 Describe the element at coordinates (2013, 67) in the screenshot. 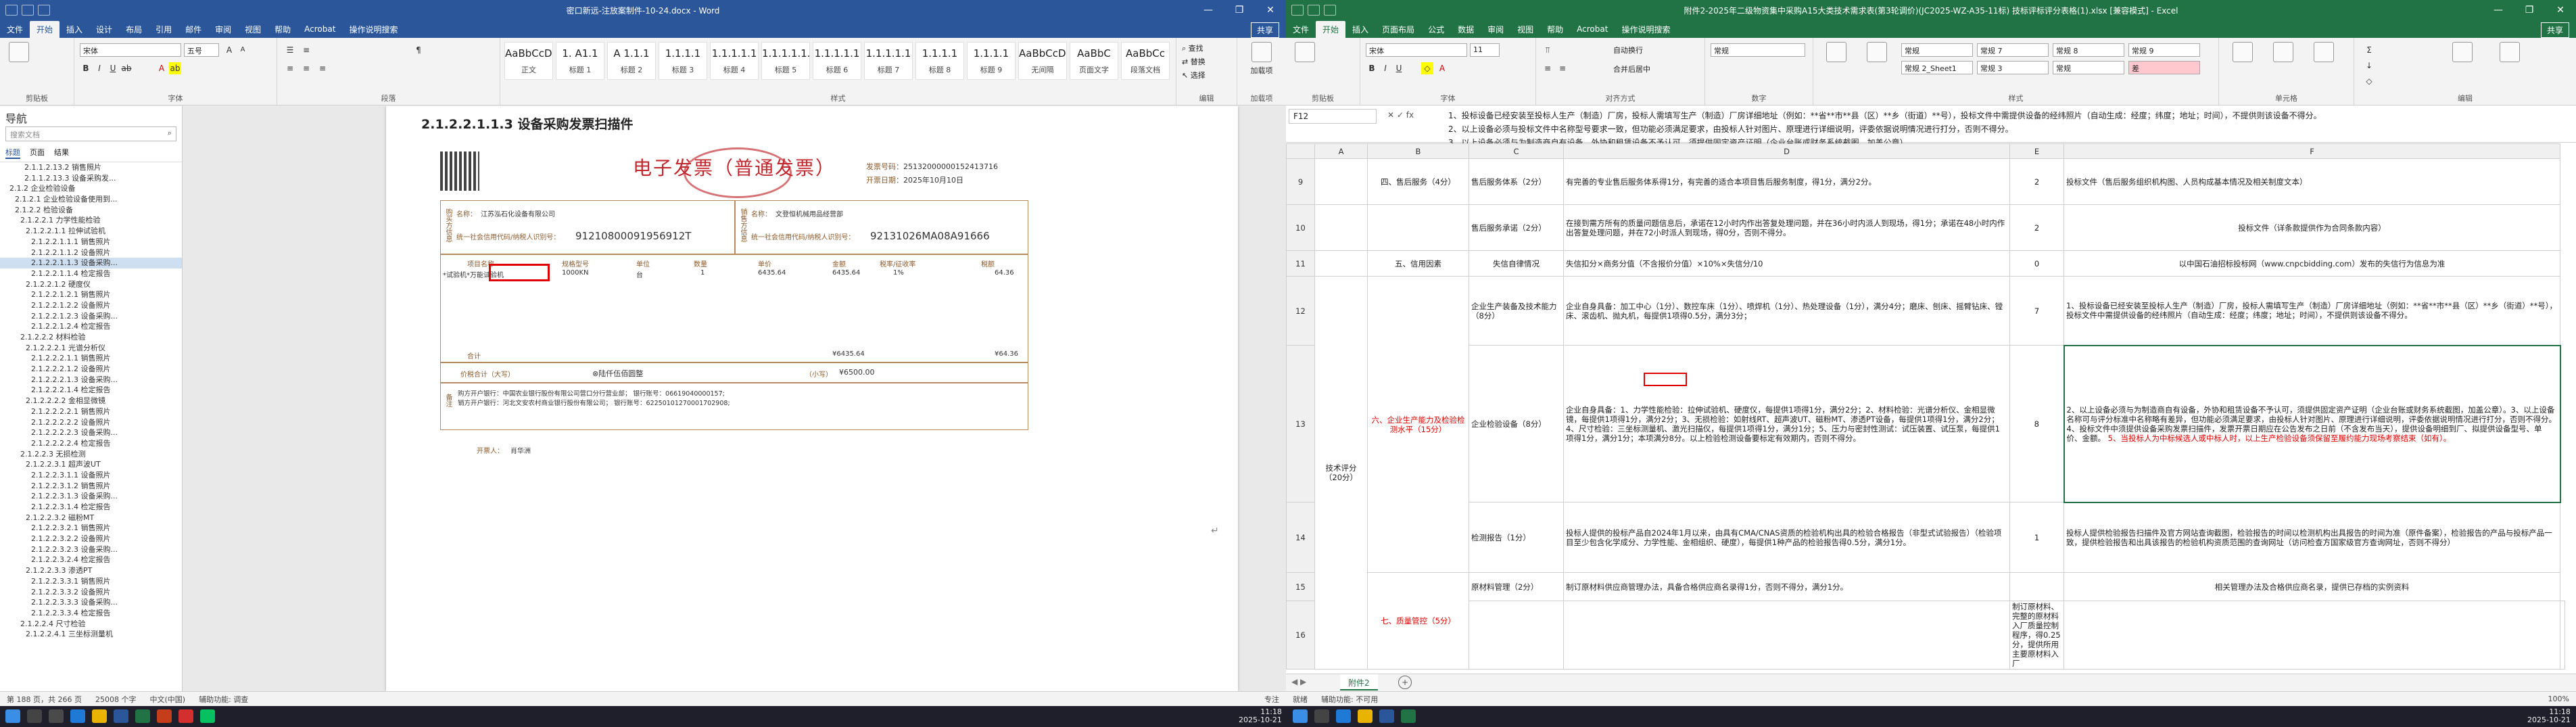

I see `cell-style-item: 常规 3` at that location.